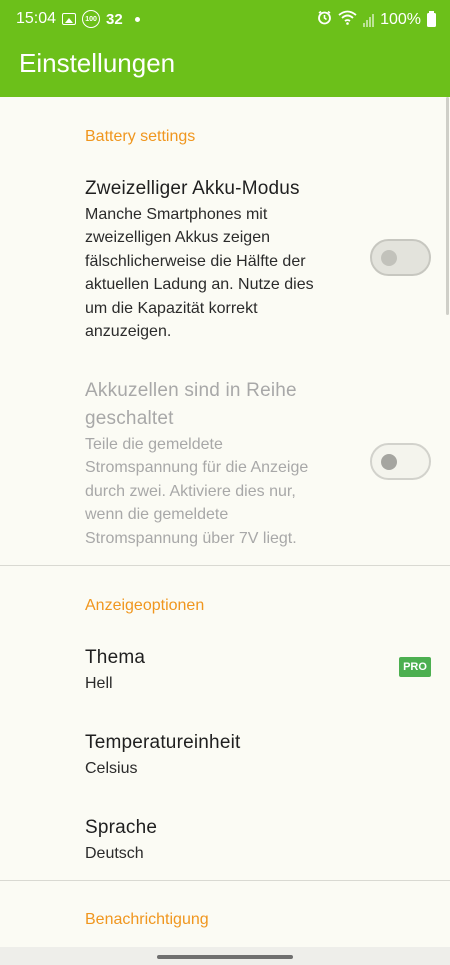  Describe the element at coordinates (140, 136) in the screenshot. I see `section-header-battery: Battery settings` at that location.